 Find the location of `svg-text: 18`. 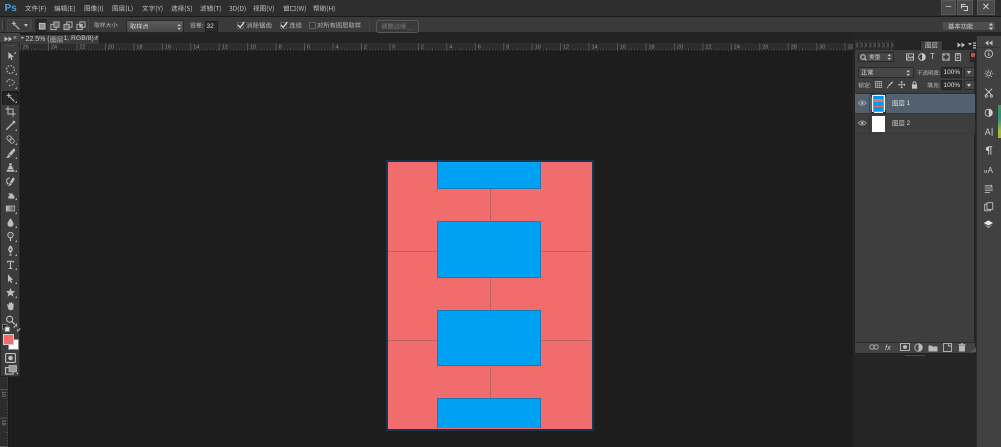

svg-text: 18 is located at coordinates (3, 423).